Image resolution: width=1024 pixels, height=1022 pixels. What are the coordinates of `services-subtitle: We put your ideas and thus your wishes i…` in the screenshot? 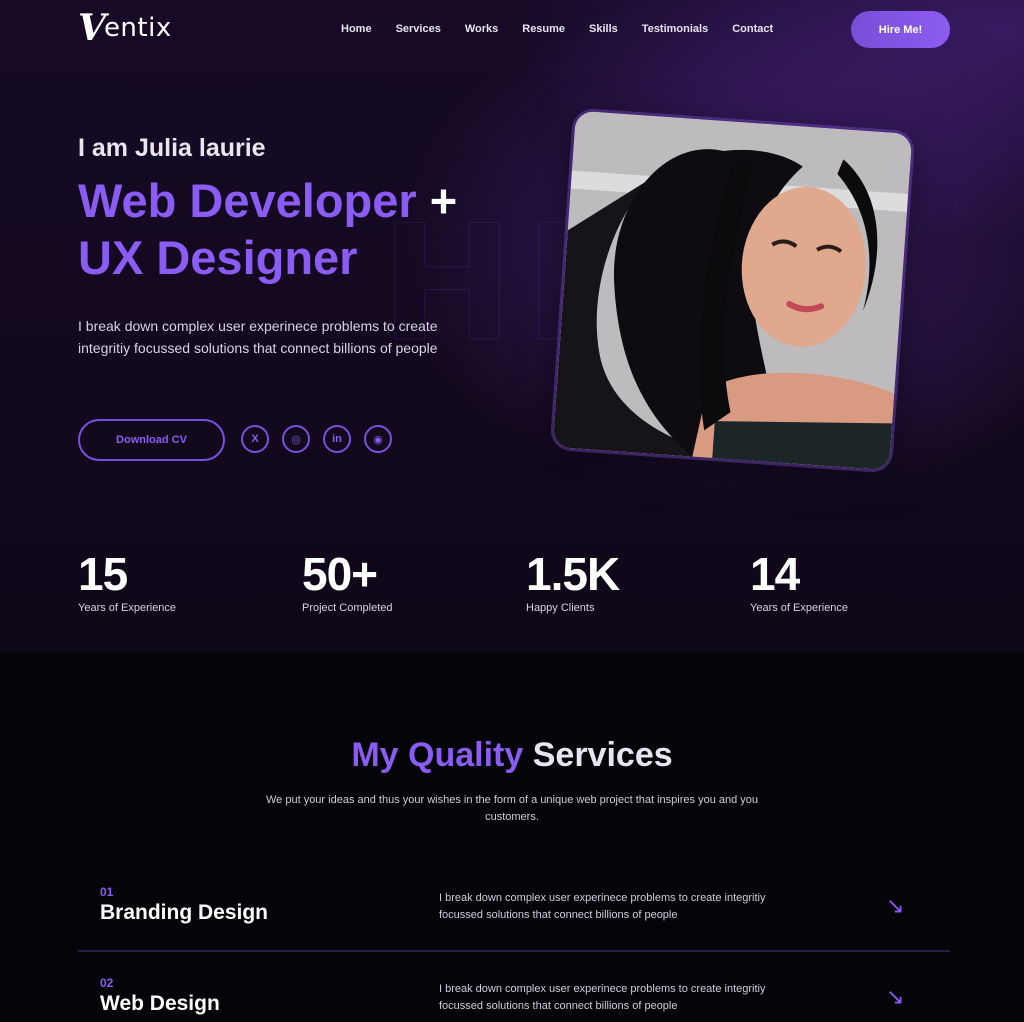 It's located at (512, 808).